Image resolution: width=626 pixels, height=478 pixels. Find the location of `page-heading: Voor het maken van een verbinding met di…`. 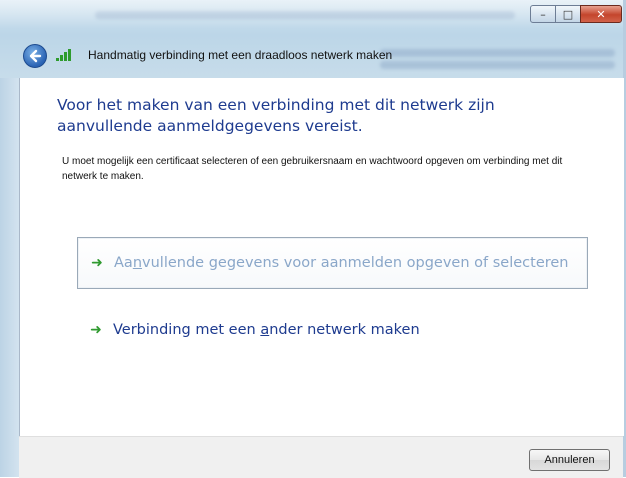

page-heading: Voor het maken van een verbinding met di… is located at coordinates (276, 115).